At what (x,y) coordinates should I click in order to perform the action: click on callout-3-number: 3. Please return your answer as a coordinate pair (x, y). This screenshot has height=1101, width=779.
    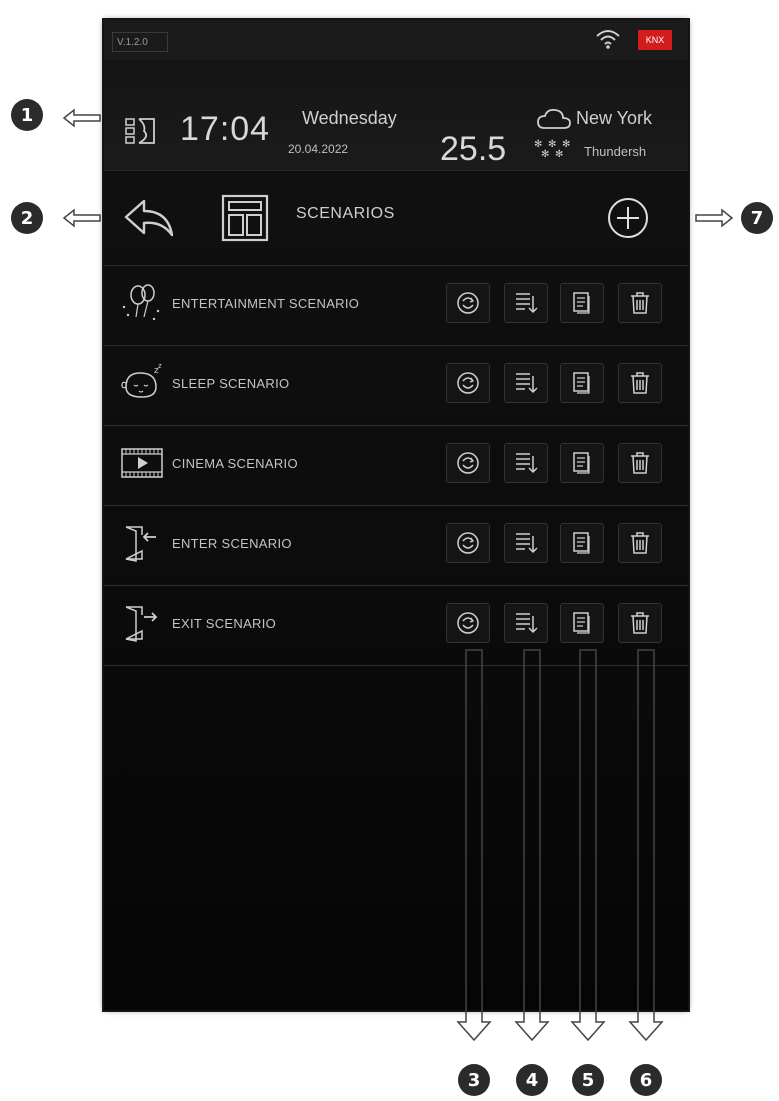
    Looking at the image, I should click on (474, 1080).